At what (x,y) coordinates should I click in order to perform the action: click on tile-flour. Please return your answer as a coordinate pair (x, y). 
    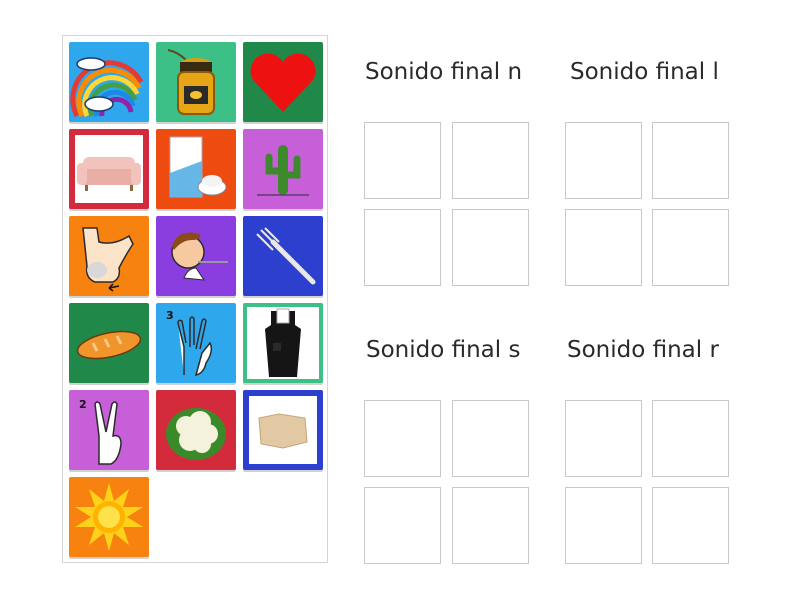
    Looking at the image, I should click on (196, 169).